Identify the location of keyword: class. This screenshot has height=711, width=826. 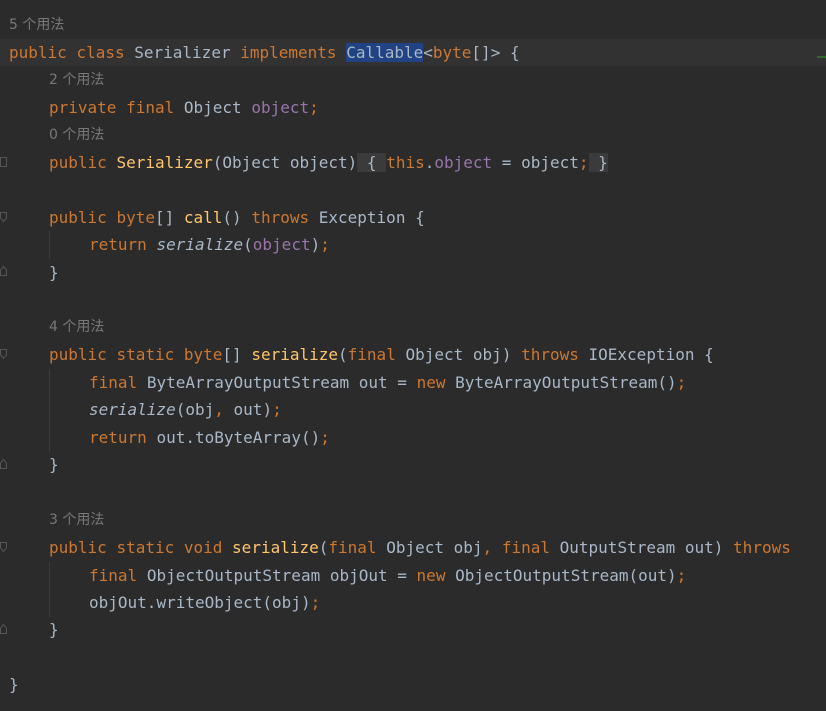
(100, 52).